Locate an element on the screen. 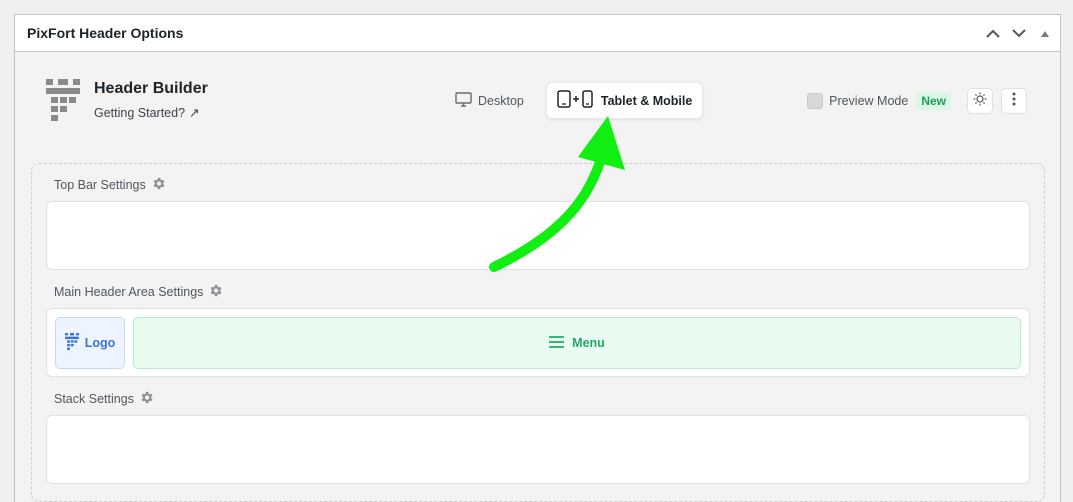  tablet-mobile-icon is located at coordinates (576, 100).